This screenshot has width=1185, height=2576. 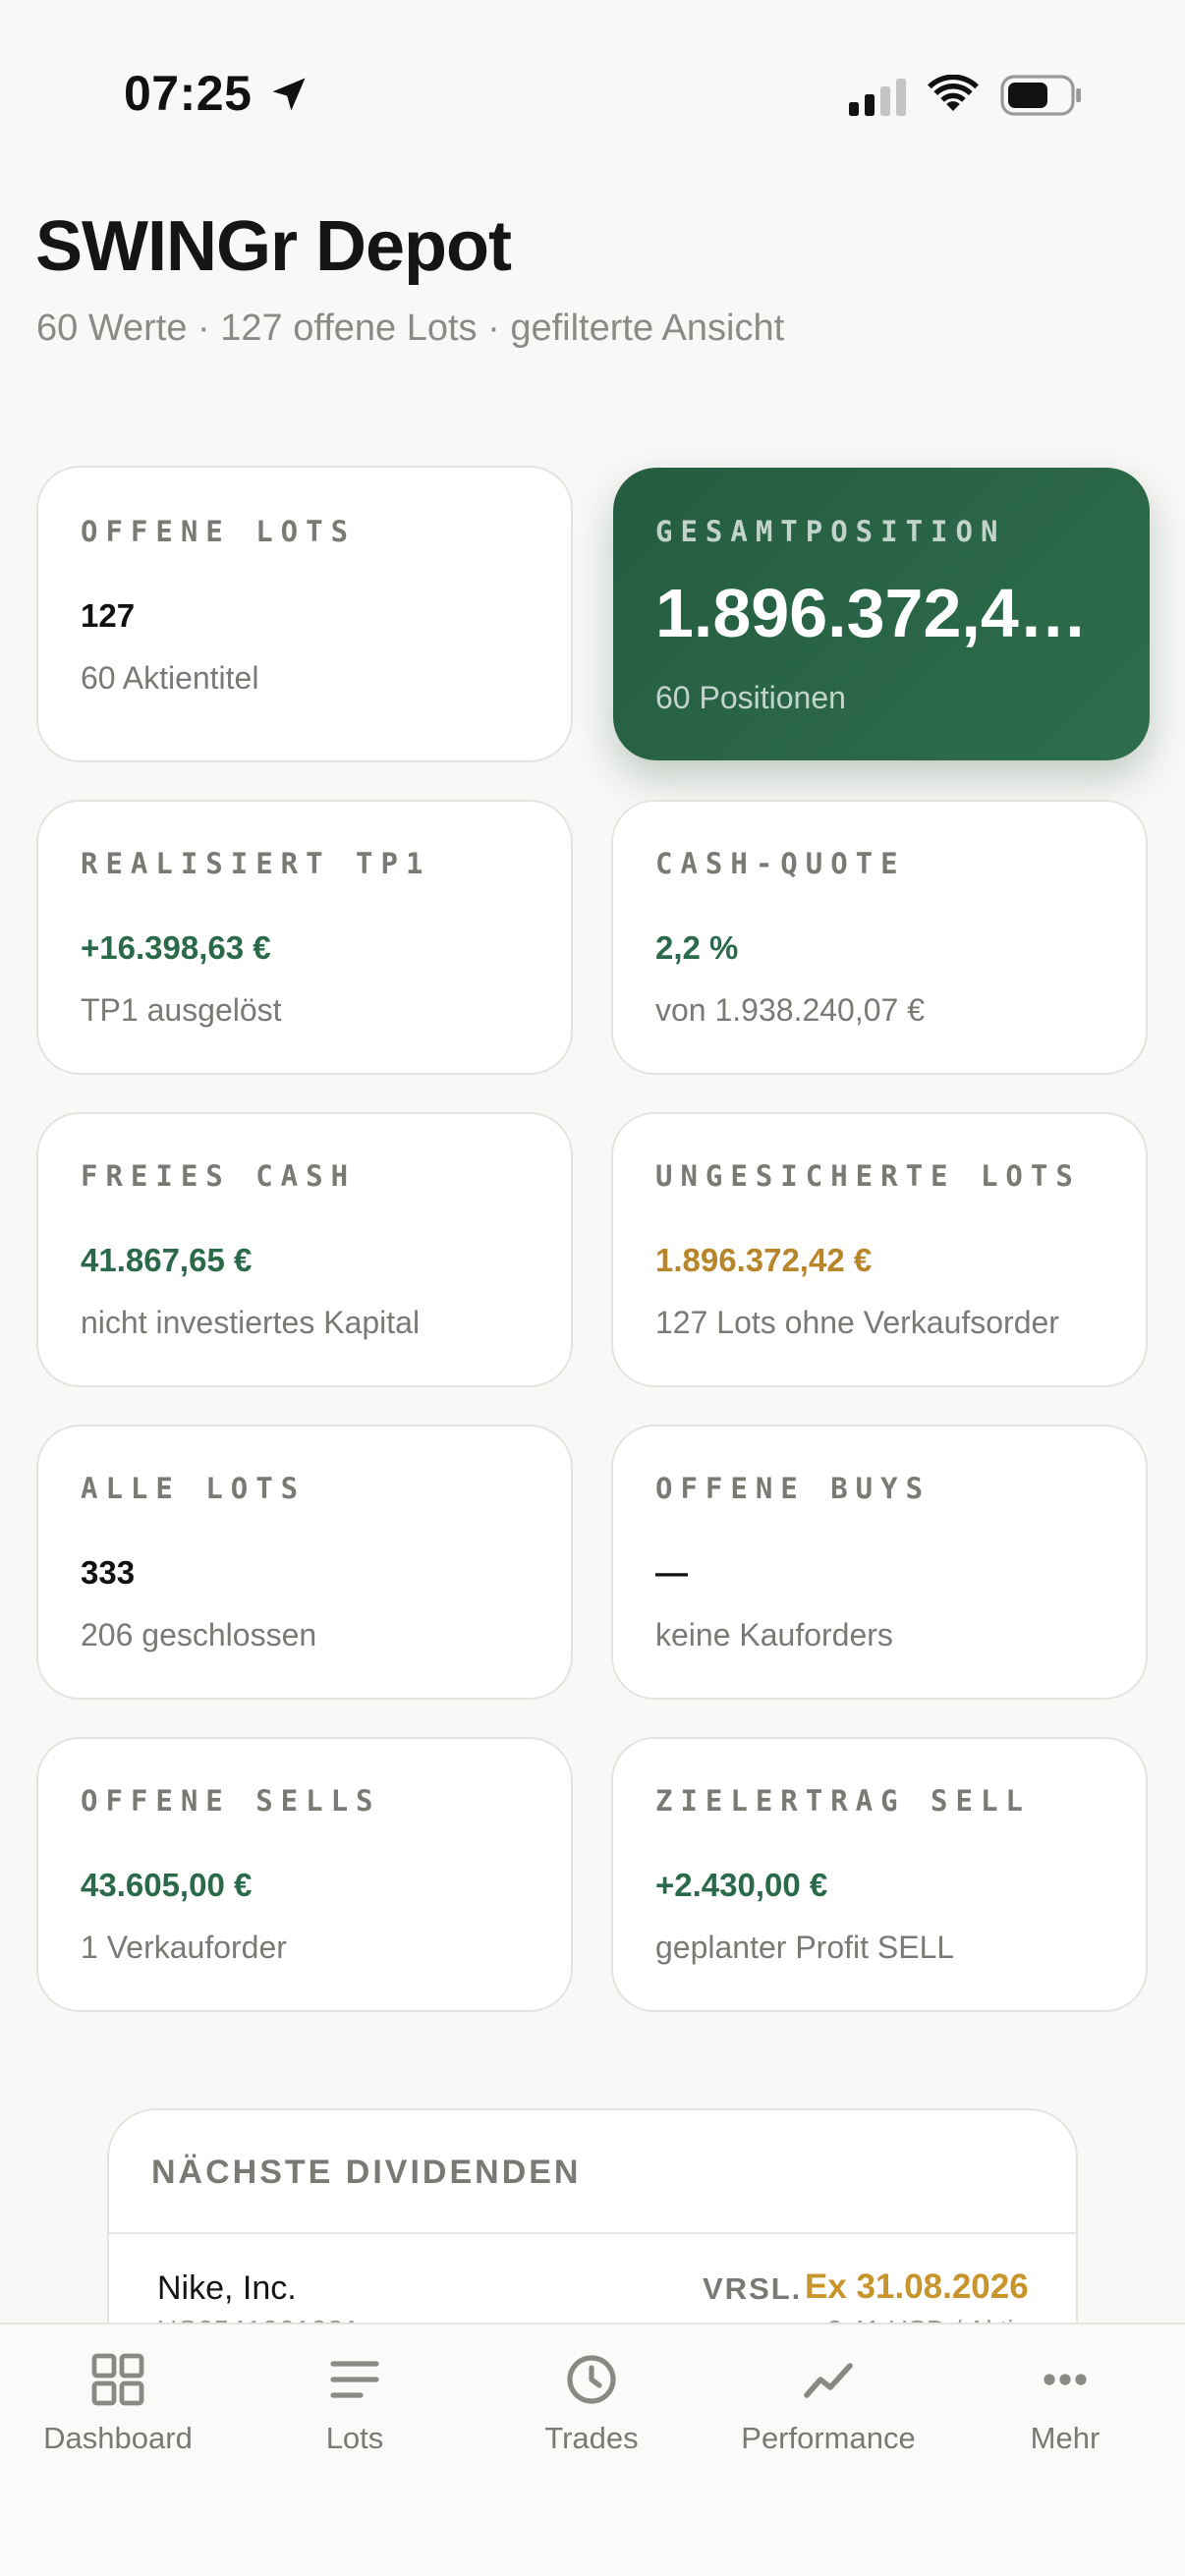 What do you see at coordinates (305, 614) in the screenshot?
I see `card-offene-lots: OFFENE LOTS 127 60 Aktientitel` at bounding box center [305, 614].